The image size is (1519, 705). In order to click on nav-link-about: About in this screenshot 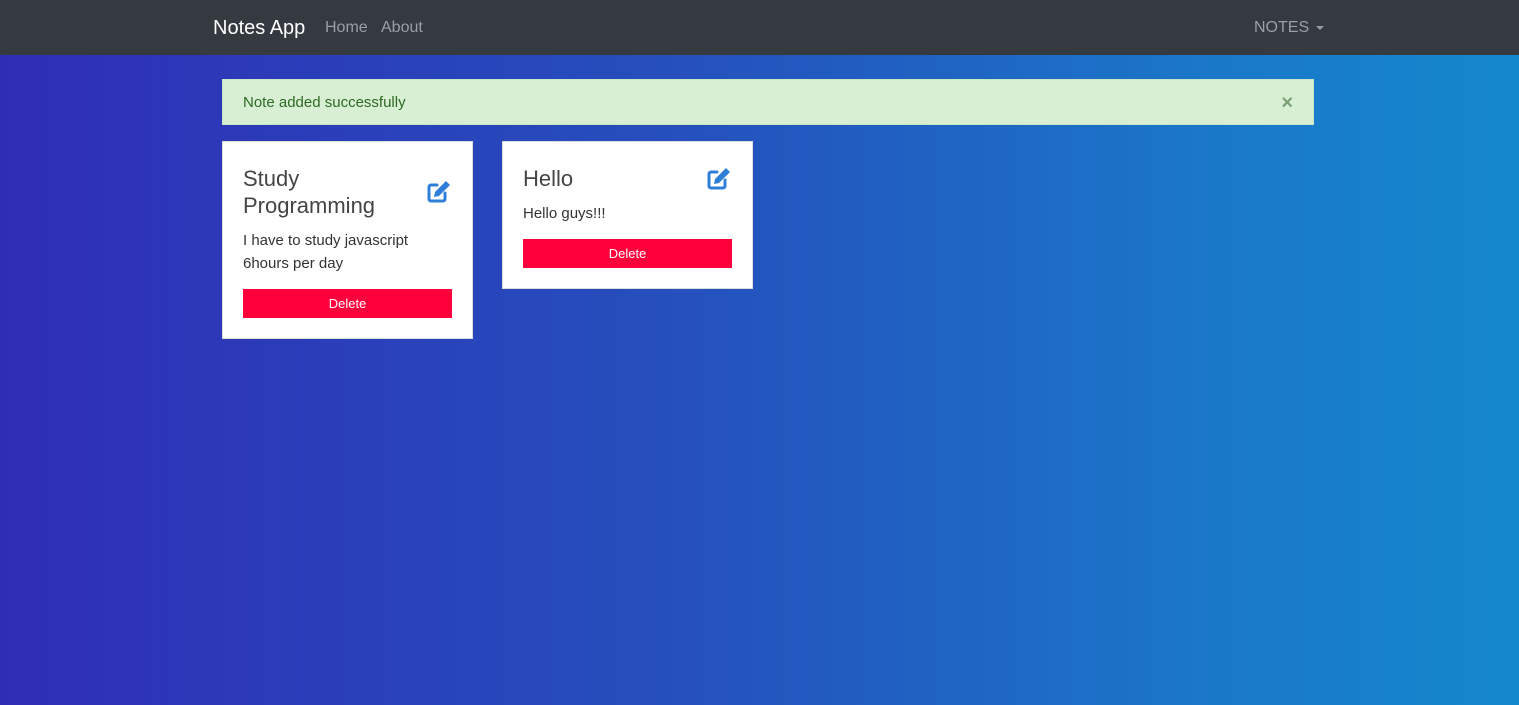, I will do `click(402, 28)`.